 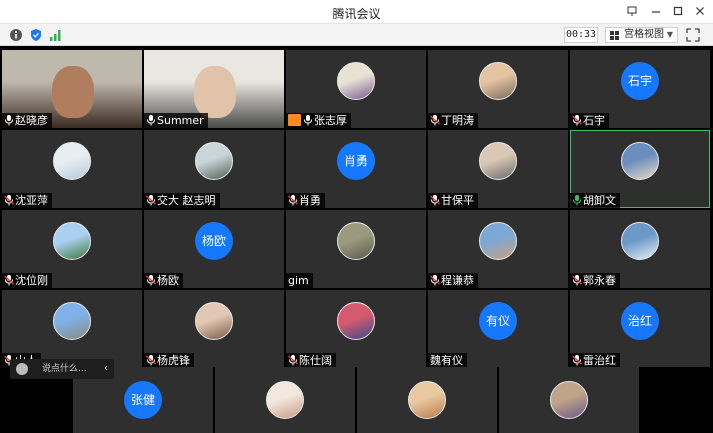 What do you see at coordinates (640, 81) in the screenshot?
I see `avatar-text: 石宇` at bounding box center [640, 81].